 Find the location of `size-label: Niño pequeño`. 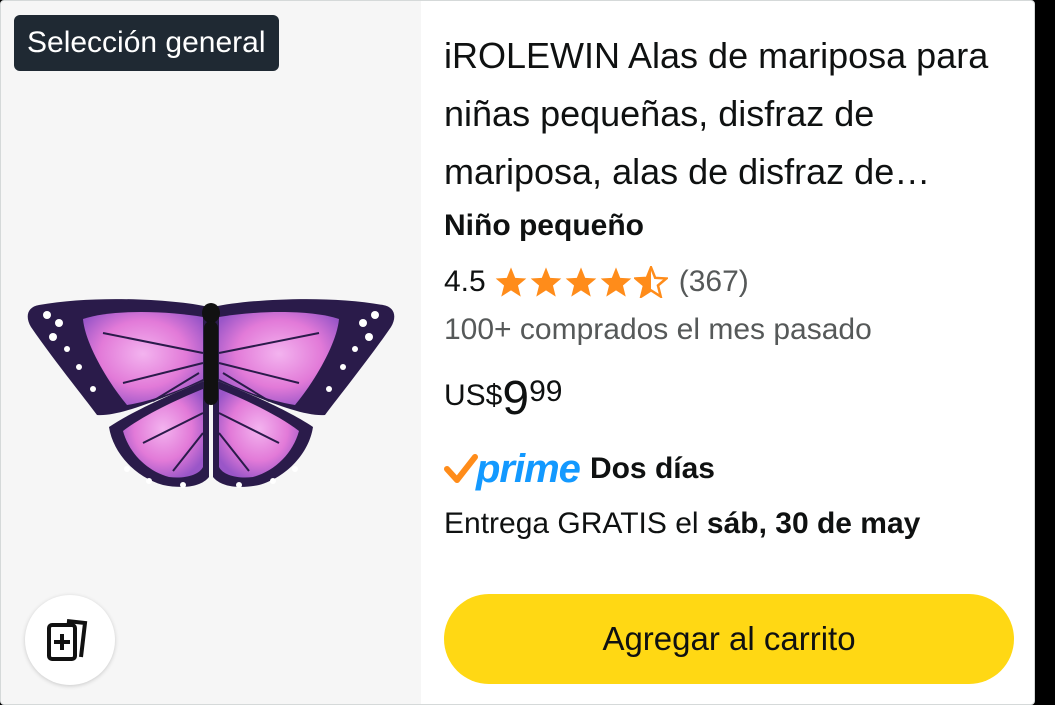

size-label: Niño pequeño is located at coordinates (544, 225).